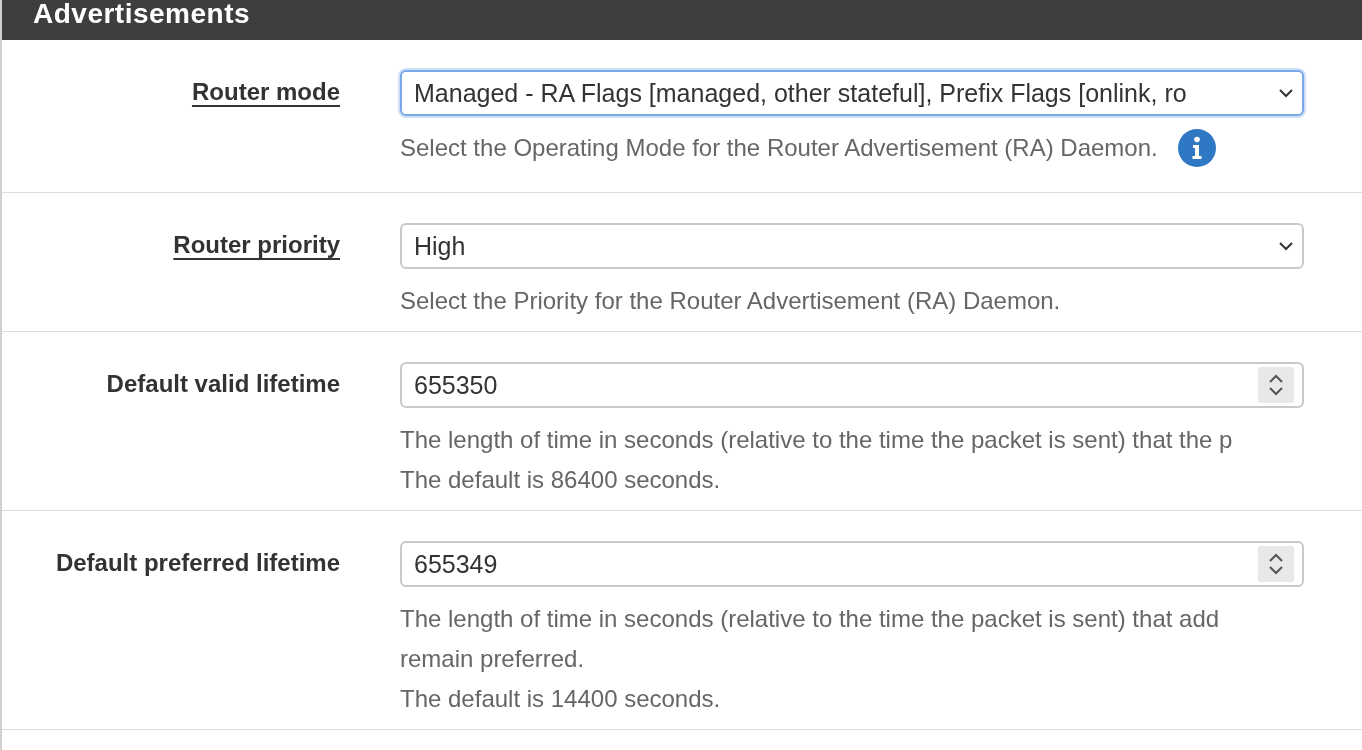 Image resolution: width=1362 pixels, height=750 pixels. What do you see at coordinates (493, 659) in the screenshot?
I see `help-text: remain preferred.` at bounding box center [493, 659].